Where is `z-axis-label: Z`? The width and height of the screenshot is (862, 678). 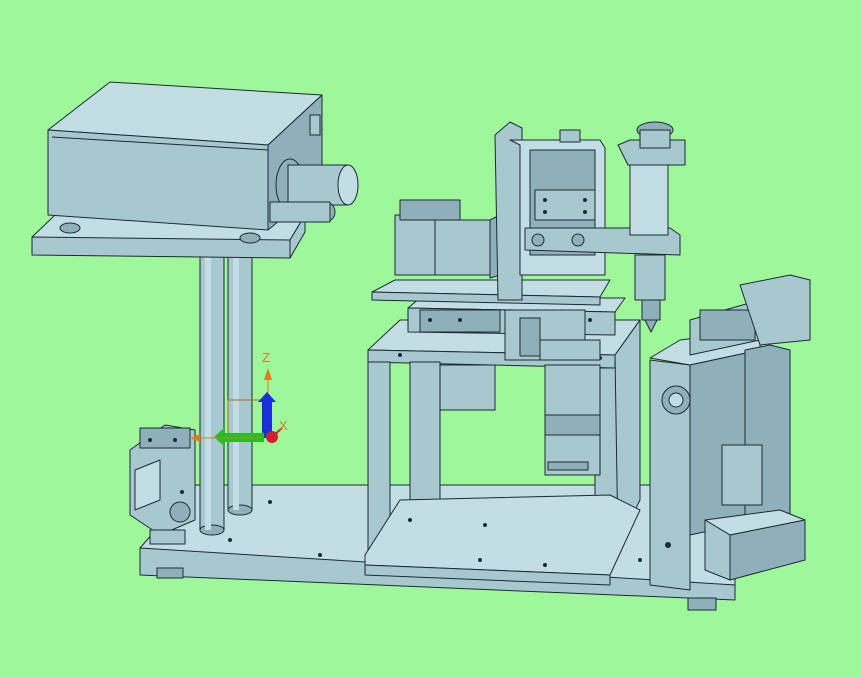
z-axis-label: Z is located at coordinates (266, 357).